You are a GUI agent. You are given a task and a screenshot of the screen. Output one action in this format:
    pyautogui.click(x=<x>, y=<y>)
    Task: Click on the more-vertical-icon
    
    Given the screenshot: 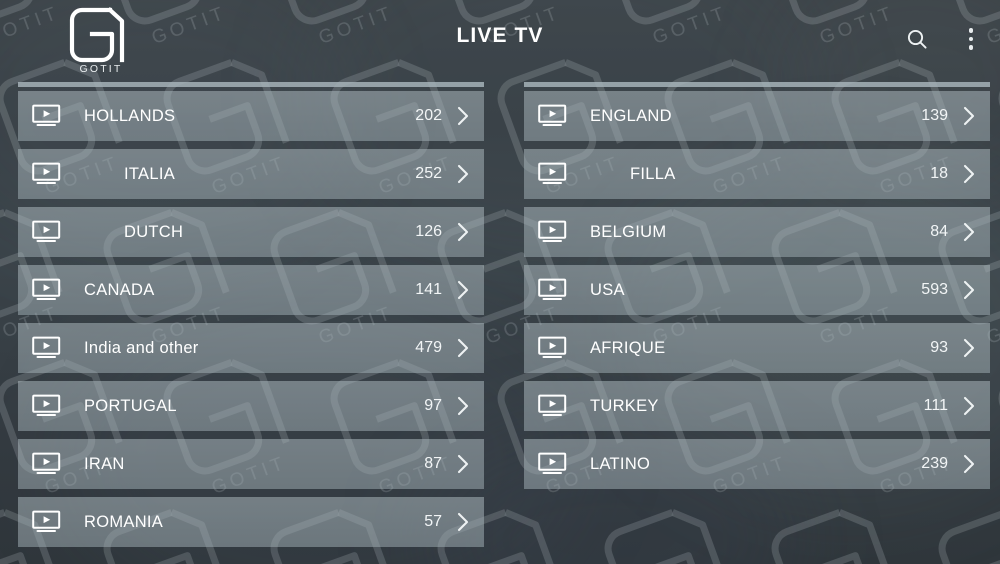 What is the action you would take?
    pyautogui.click(x=971, y=39)
    